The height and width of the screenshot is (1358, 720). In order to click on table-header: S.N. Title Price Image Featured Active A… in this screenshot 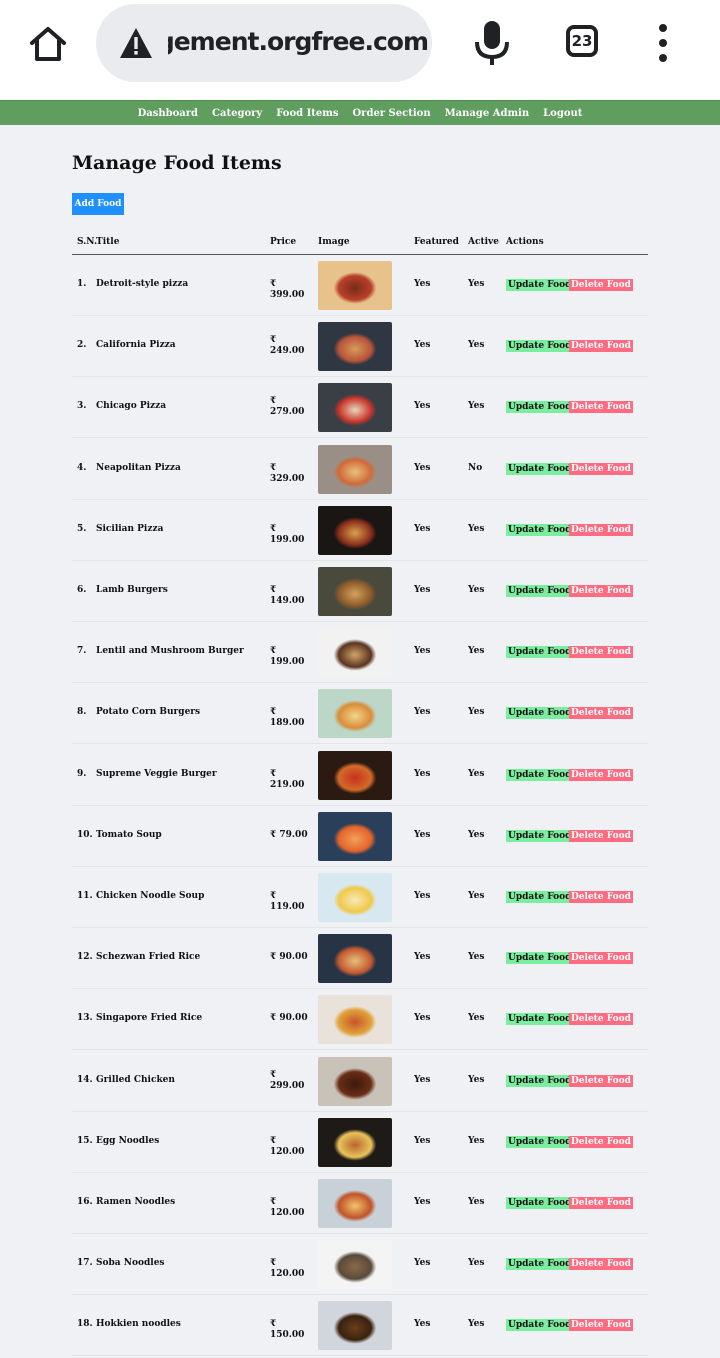, I will do `click(360, 244)`.